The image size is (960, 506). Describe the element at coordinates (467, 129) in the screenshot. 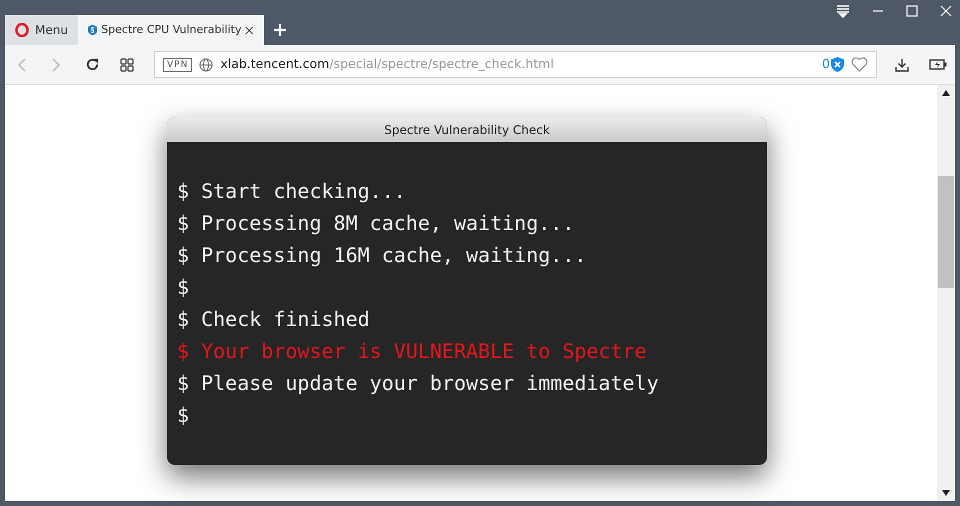

I see `terminal-title: Spectre Vulnerability Check` at that location.